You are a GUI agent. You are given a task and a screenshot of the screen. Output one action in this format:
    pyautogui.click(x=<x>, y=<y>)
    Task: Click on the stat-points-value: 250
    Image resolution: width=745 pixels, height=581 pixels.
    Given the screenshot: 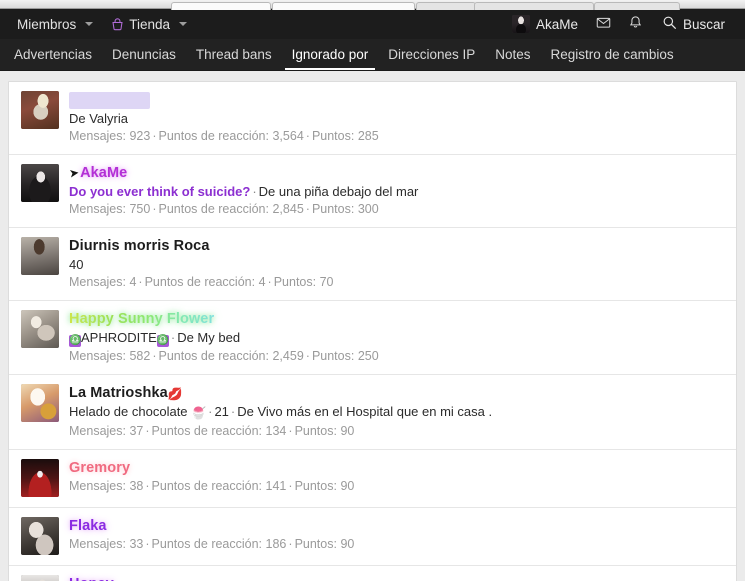 What is the action you would take?
    pyautogui.click(x=368, y=356)
    